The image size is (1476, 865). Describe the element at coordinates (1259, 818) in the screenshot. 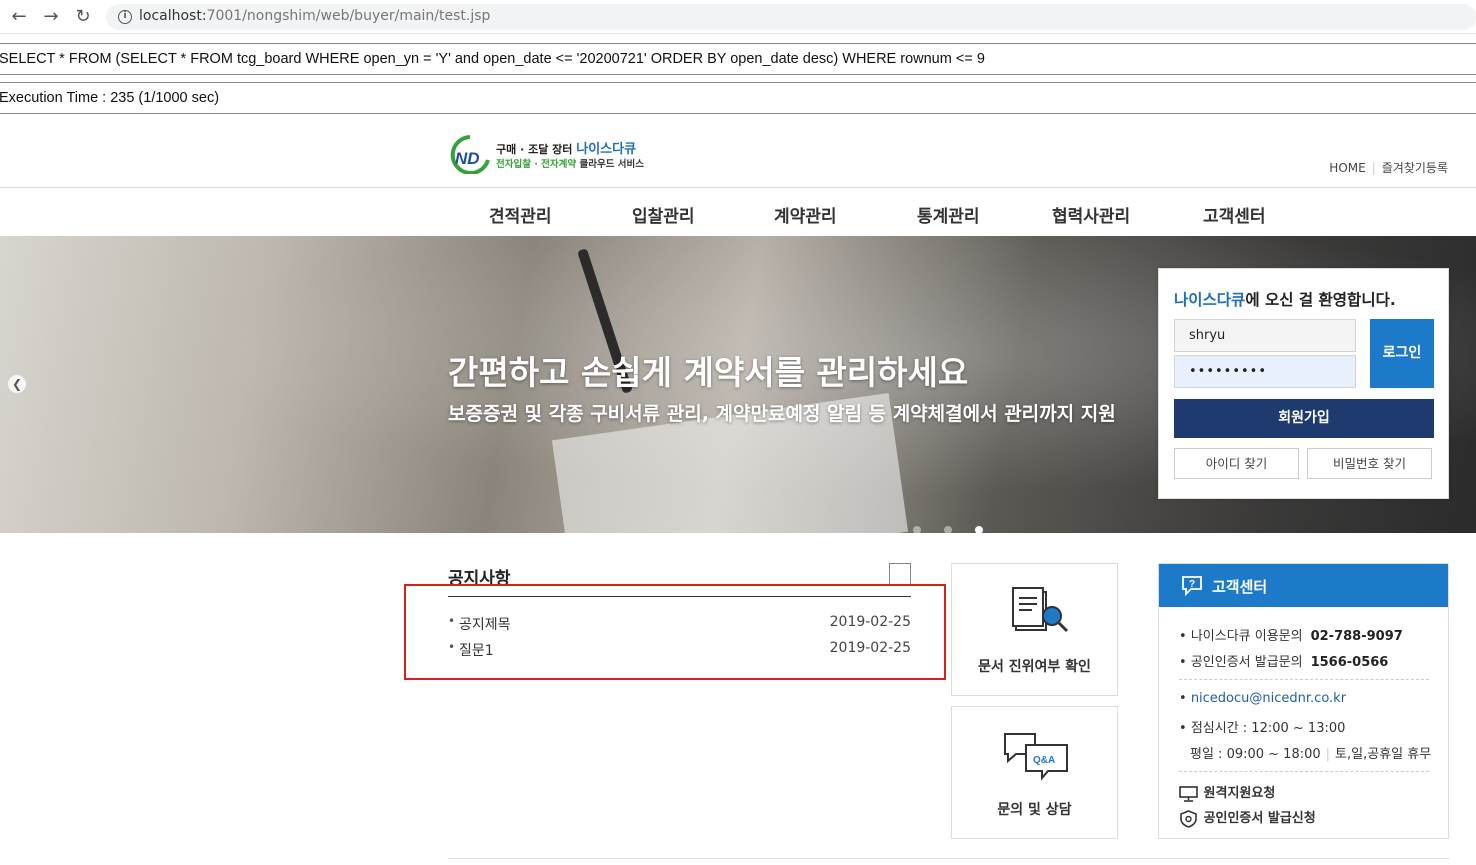

I see `cert-apply-label: 공인인증서 발급신청` at that location.